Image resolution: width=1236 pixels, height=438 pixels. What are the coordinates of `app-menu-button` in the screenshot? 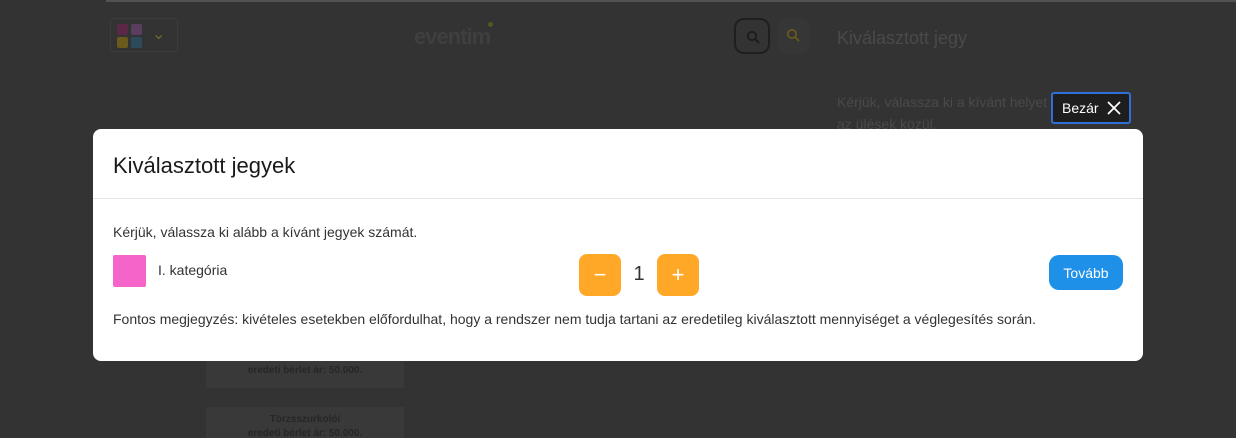 It's located at (144, 35).